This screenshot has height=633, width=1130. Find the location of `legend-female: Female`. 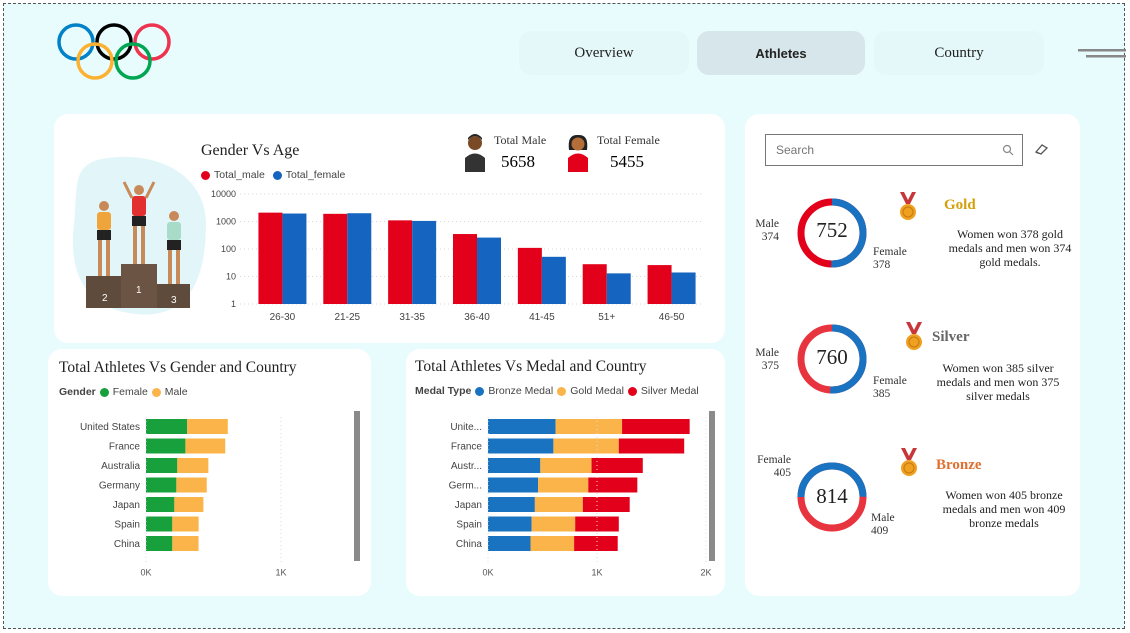

legend-female: Female is located at coordinates (130, 392).